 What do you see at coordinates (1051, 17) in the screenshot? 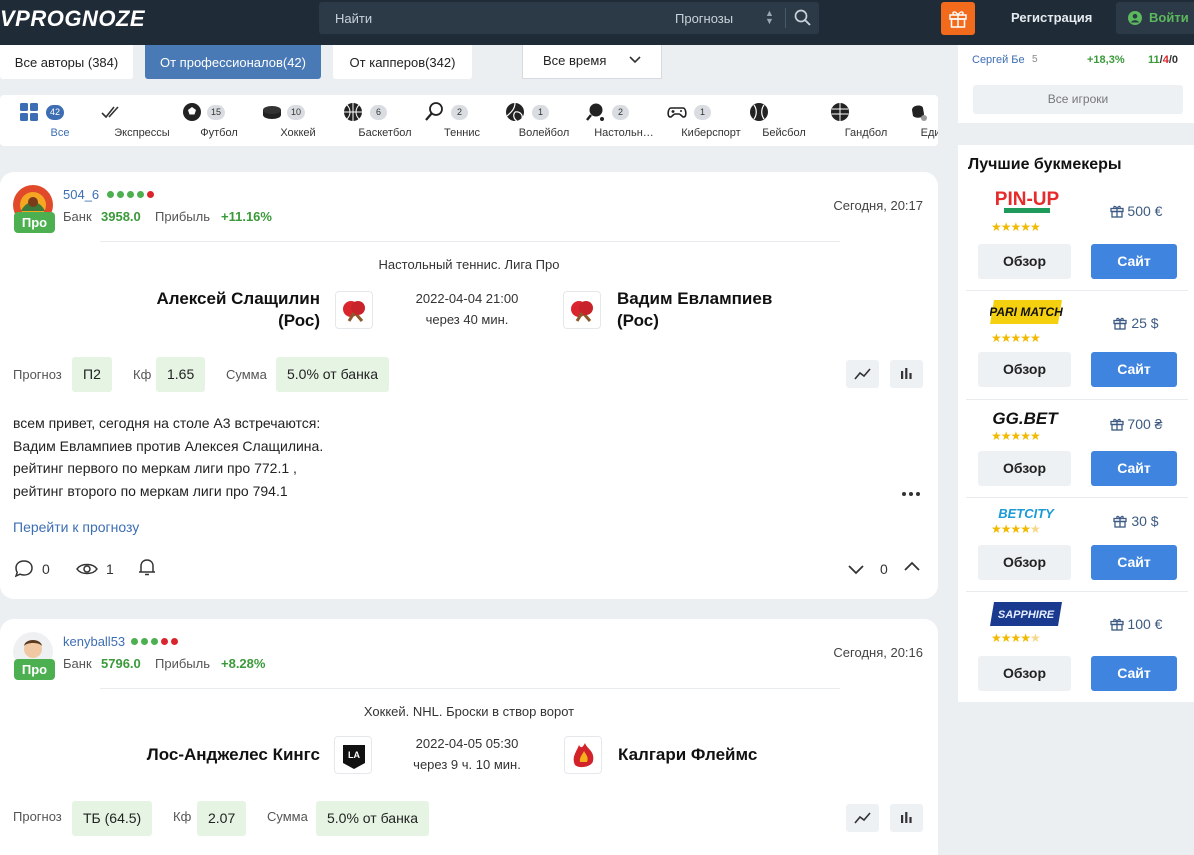
I see `register-link: Регистрация` at bounding box center [1051, 17].